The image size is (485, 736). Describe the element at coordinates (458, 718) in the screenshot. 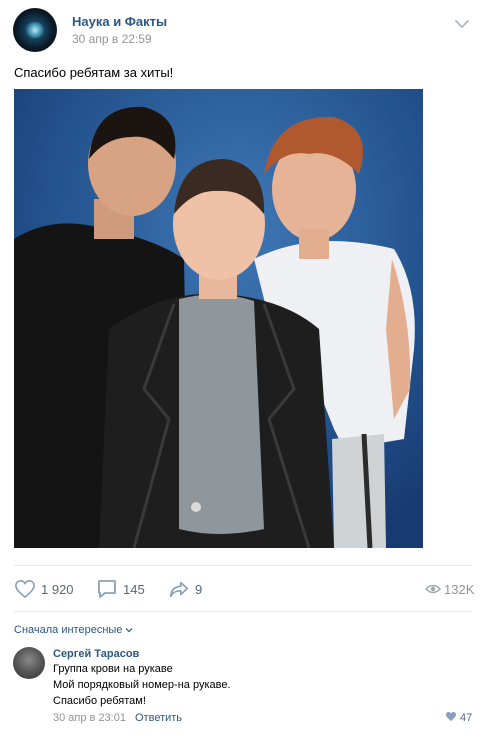

I see `comment-like-button: 47` at that location.